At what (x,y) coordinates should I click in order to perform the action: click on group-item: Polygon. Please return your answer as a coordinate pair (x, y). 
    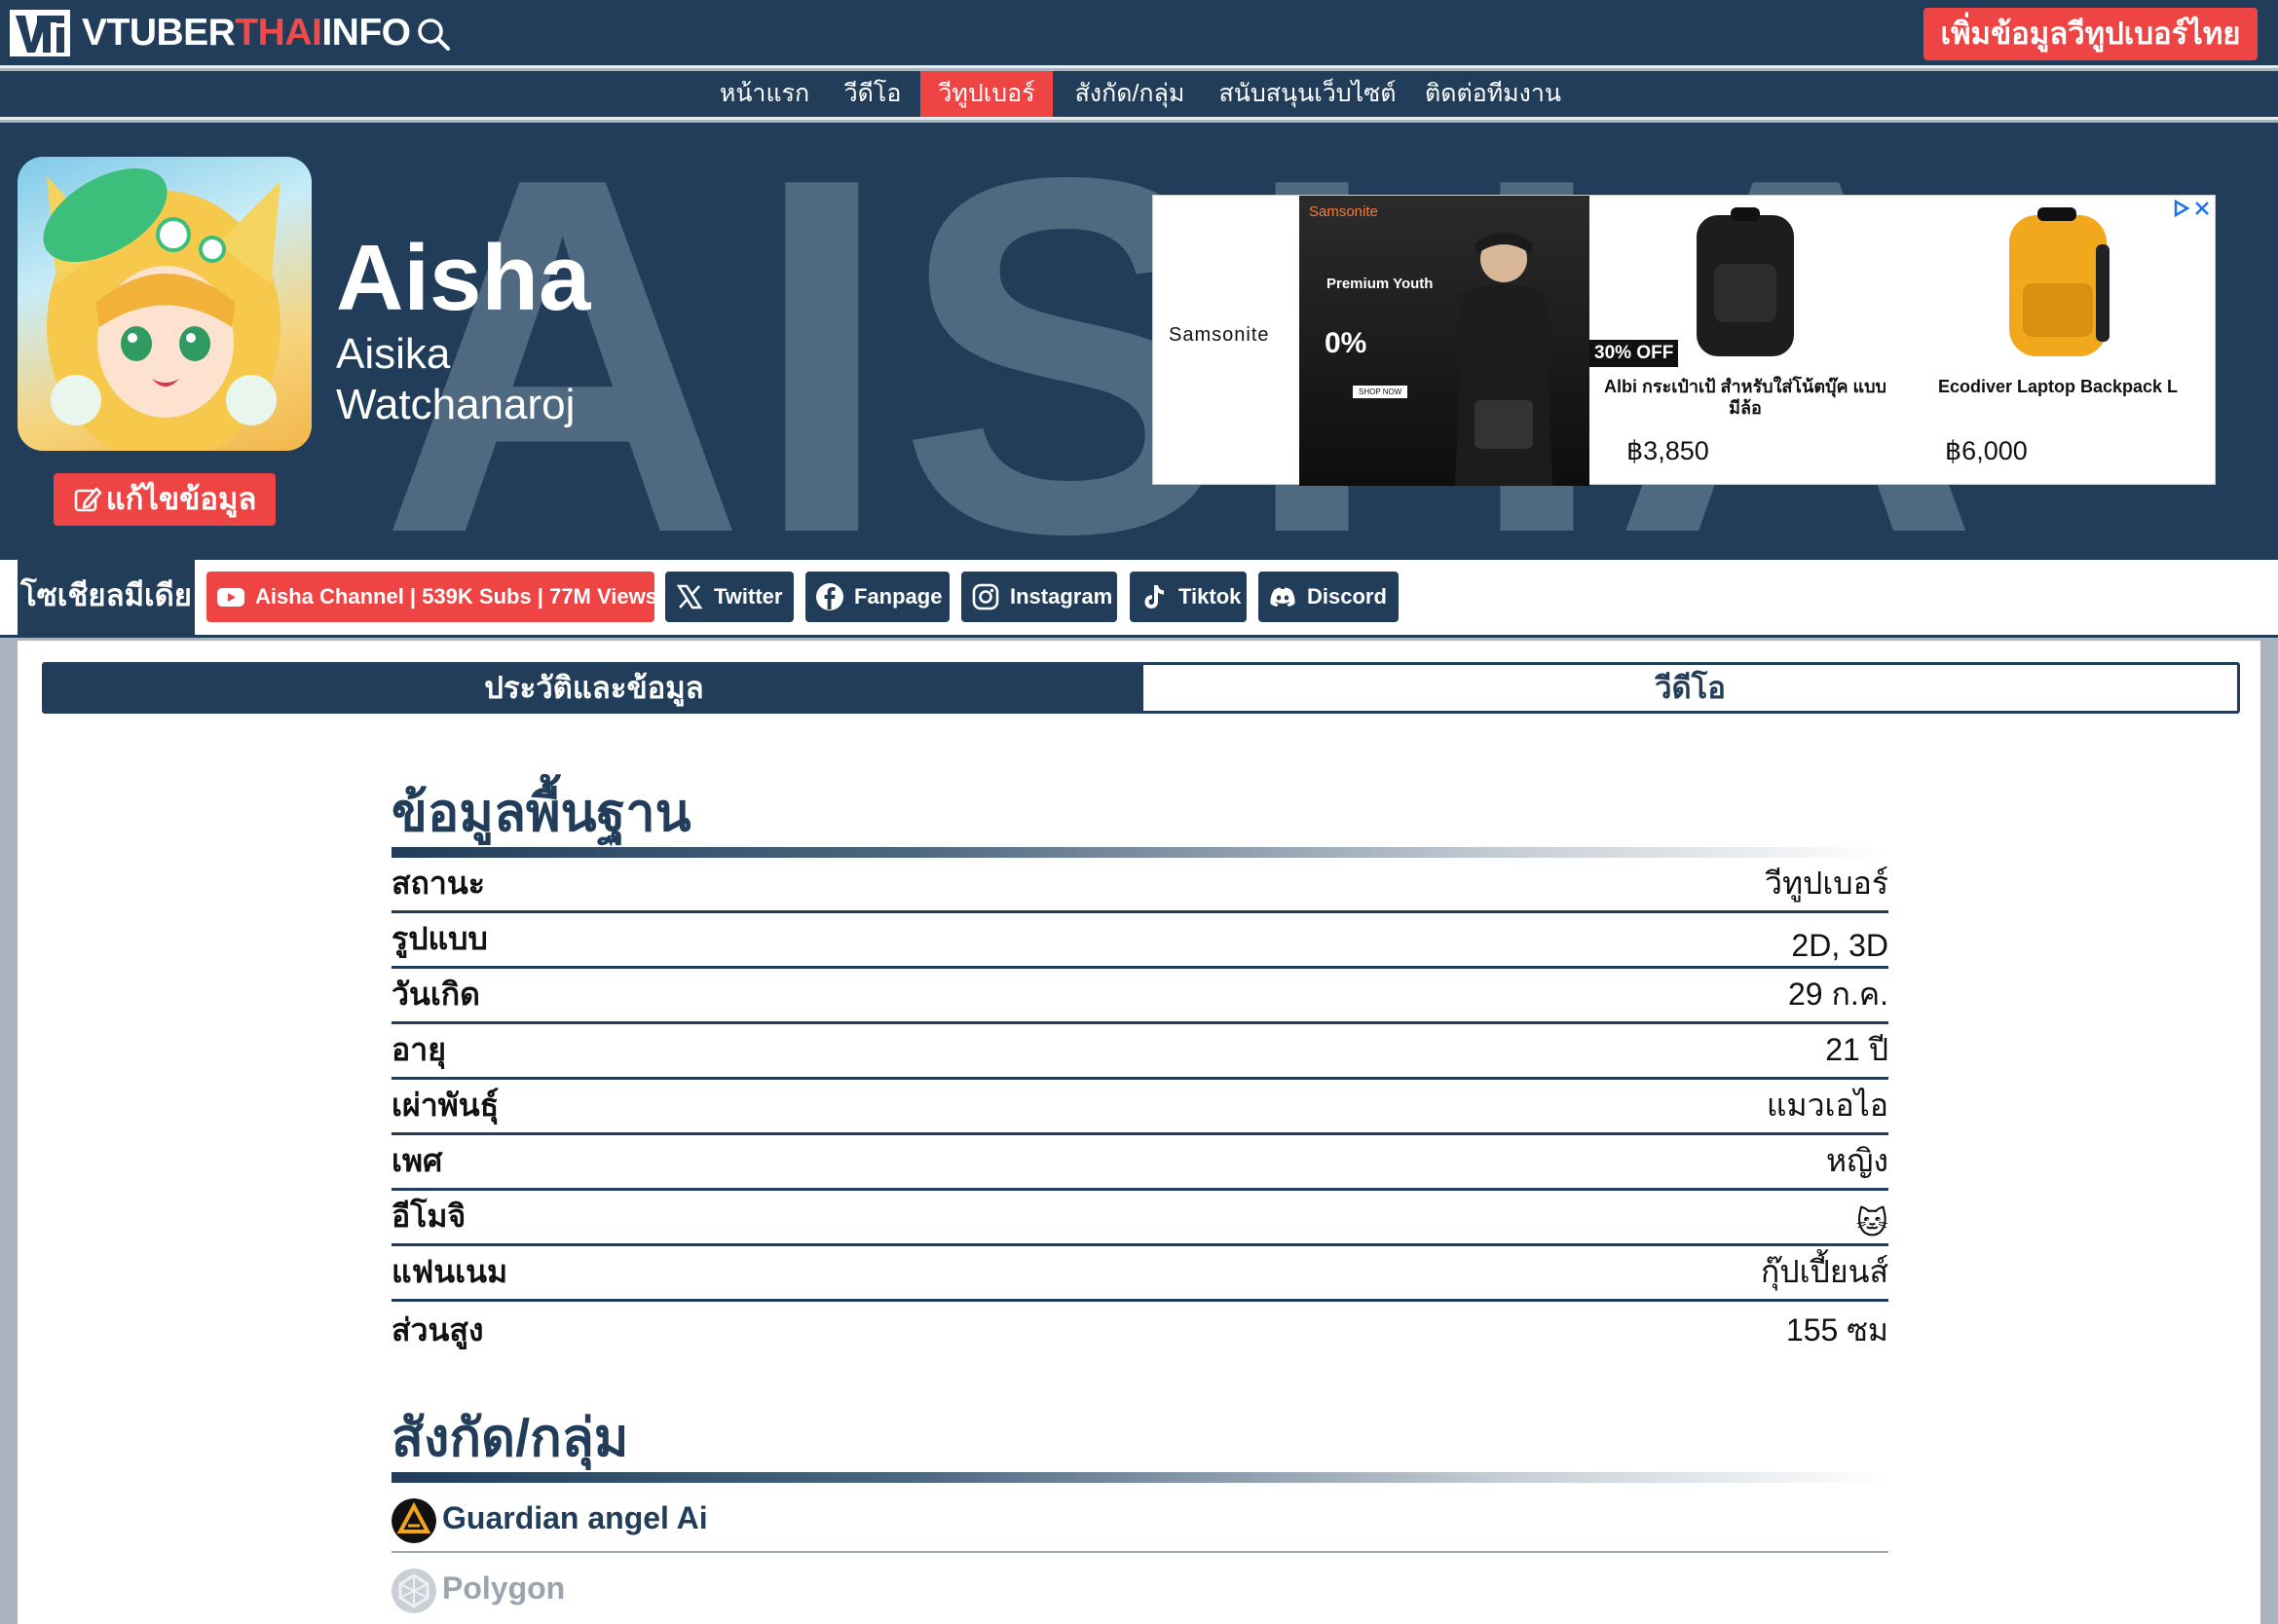
    Looking at the image, I should click on (1140, 1588).